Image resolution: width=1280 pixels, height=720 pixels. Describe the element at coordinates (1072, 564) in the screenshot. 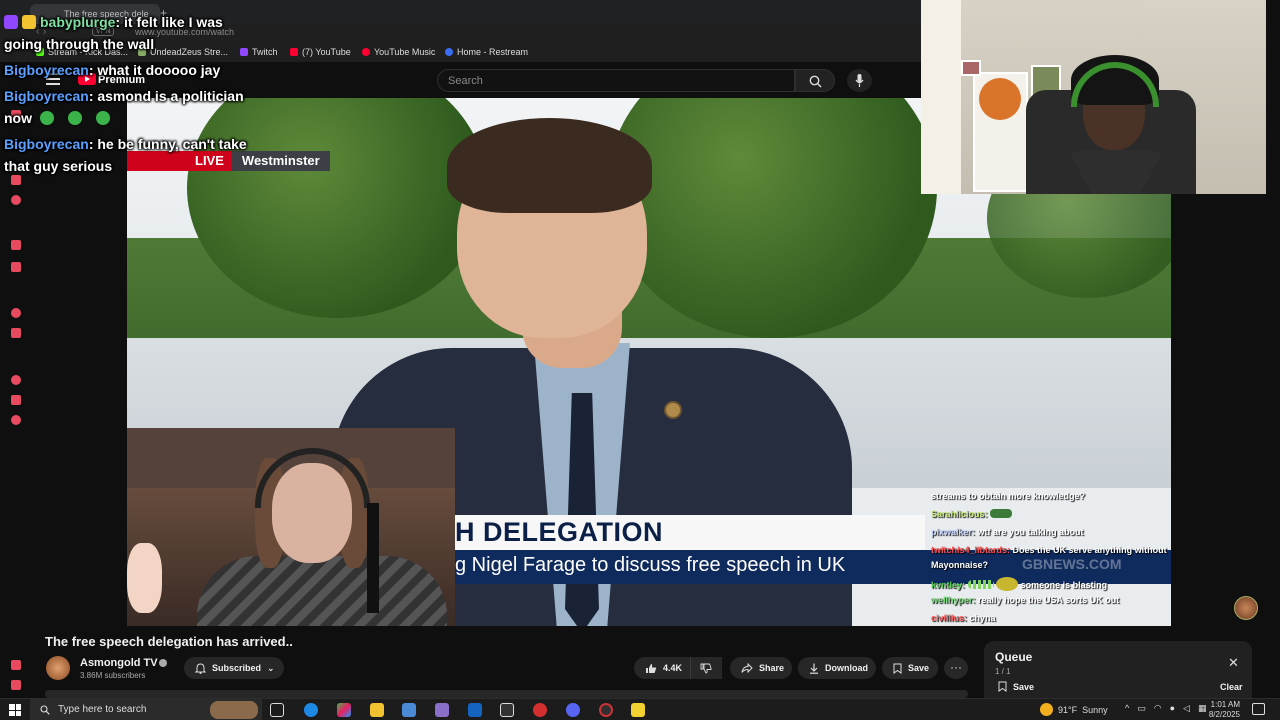

I see `channel-watermark: GBNEWS.COM` at that location.